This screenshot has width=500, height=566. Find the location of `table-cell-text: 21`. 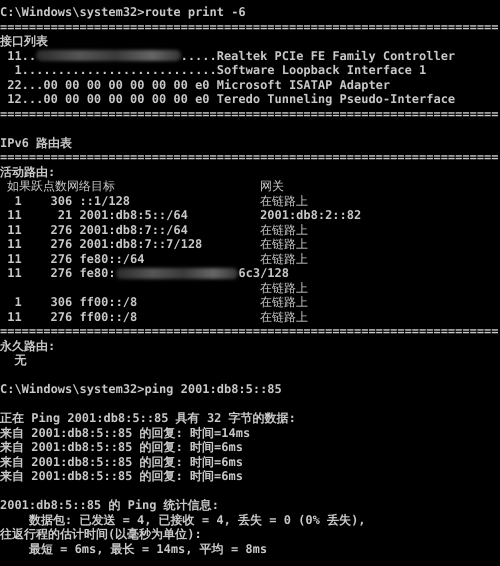

table-cell-text: 21 is located at coordinates (64, 215).